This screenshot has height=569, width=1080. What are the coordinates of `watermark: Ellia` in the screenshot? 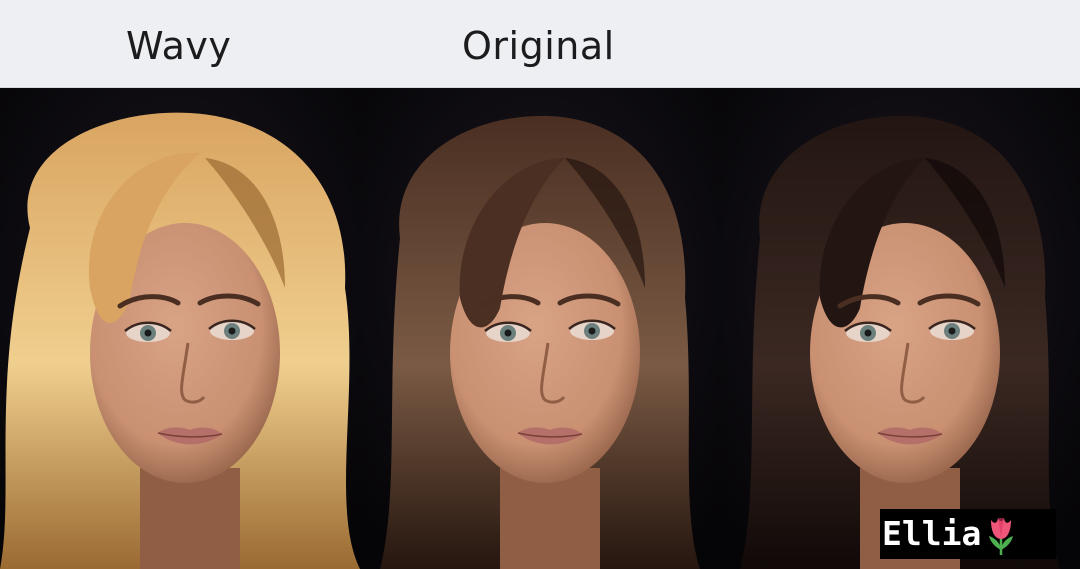 It's located at (968, 534).